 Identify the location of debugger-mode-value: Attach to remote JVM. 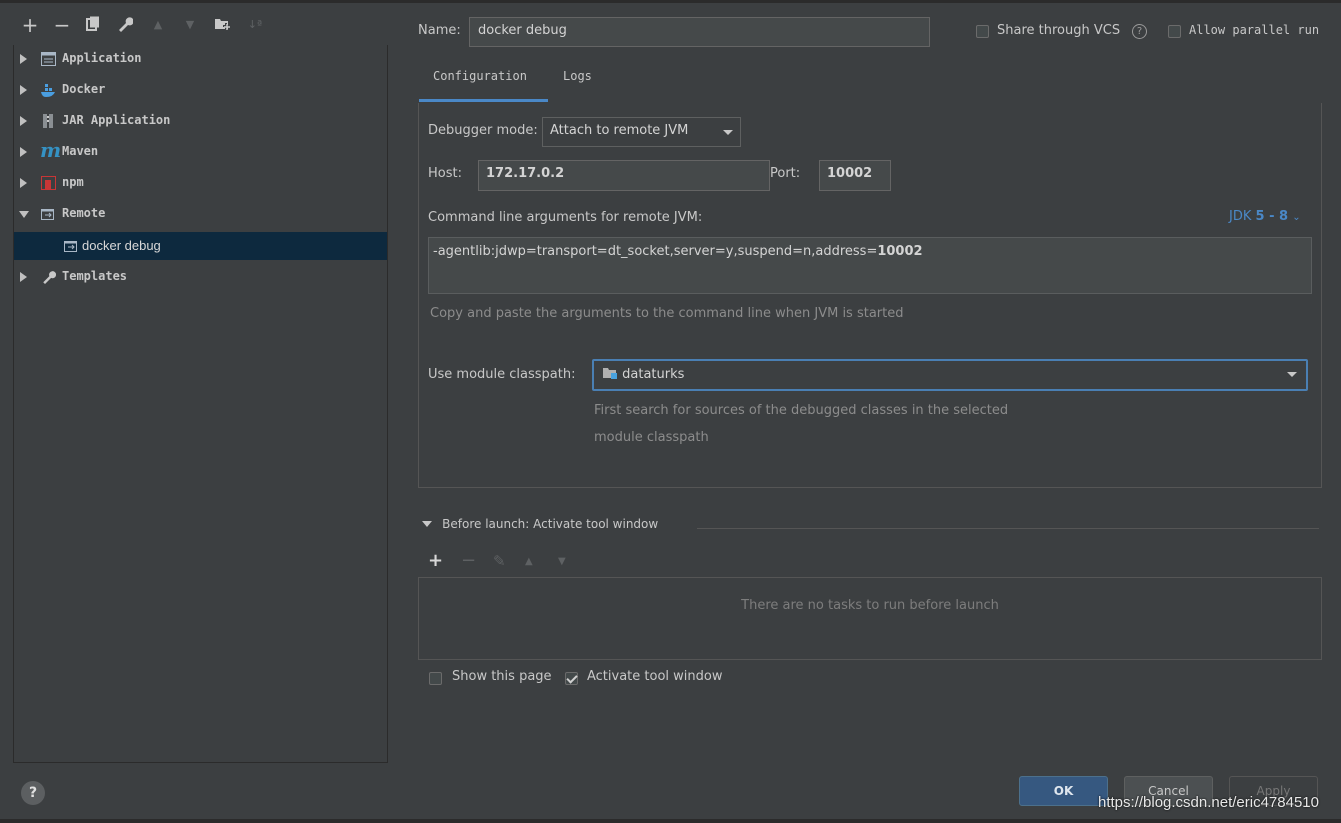
(619, 130).